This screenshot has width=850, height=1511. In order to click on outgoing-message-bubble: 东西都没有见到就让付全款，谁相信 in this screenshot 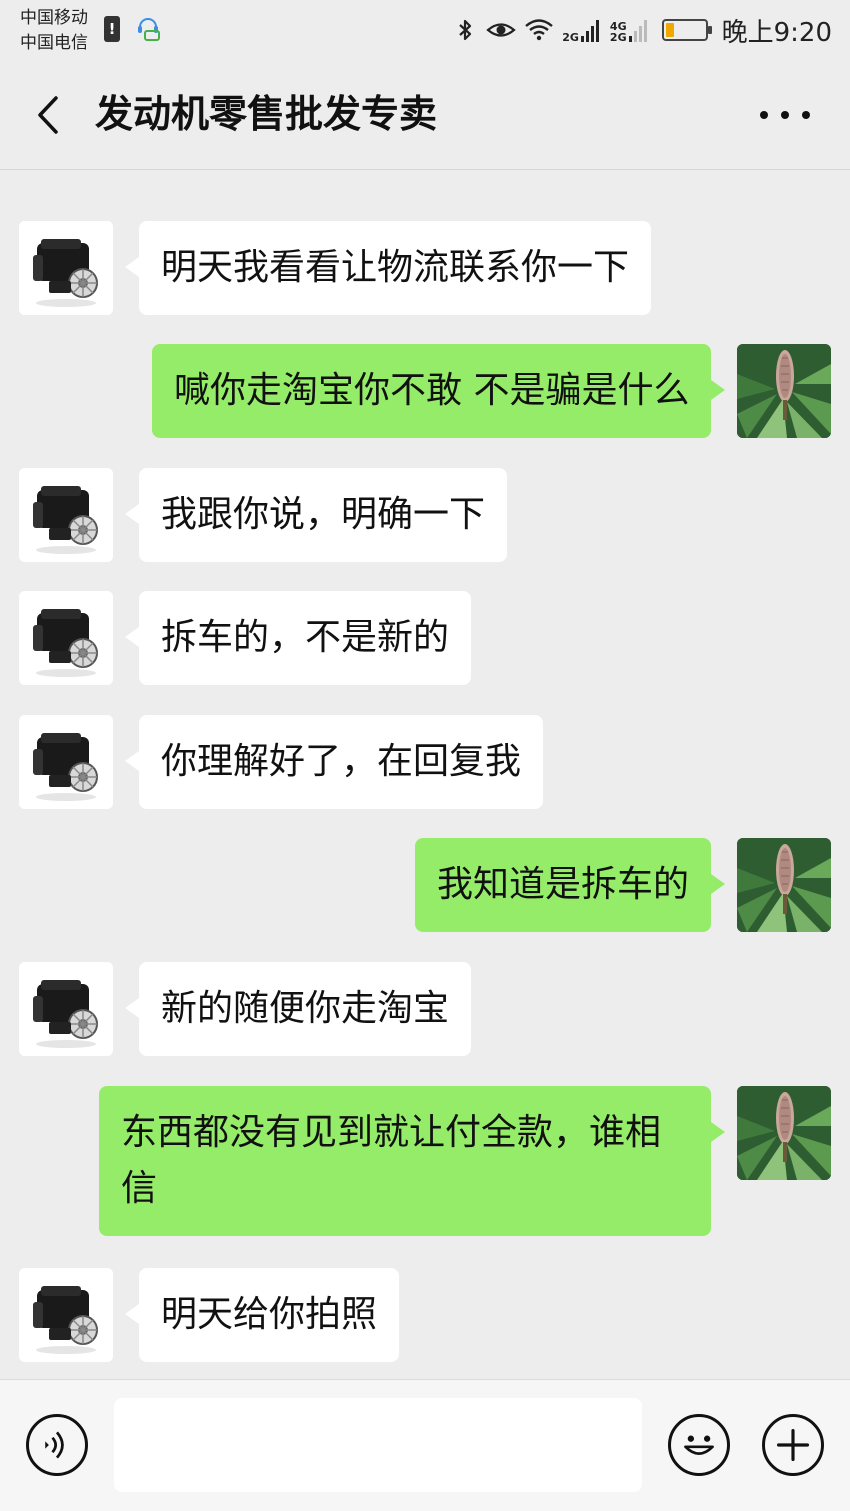, I will do `click(412, 1161)`.